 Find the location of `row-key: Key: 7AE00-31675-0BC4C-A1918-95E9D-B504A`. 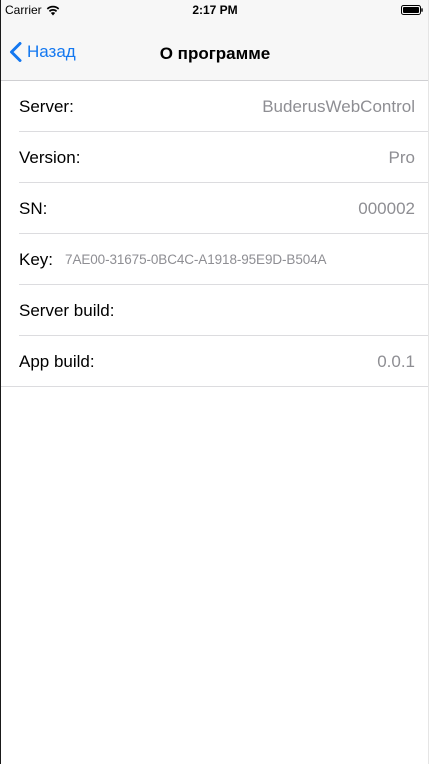

row-key: Key: 7AE00-31675-0BC4C-A1918-95E9D-B504A is located at coordinates (215, 259).